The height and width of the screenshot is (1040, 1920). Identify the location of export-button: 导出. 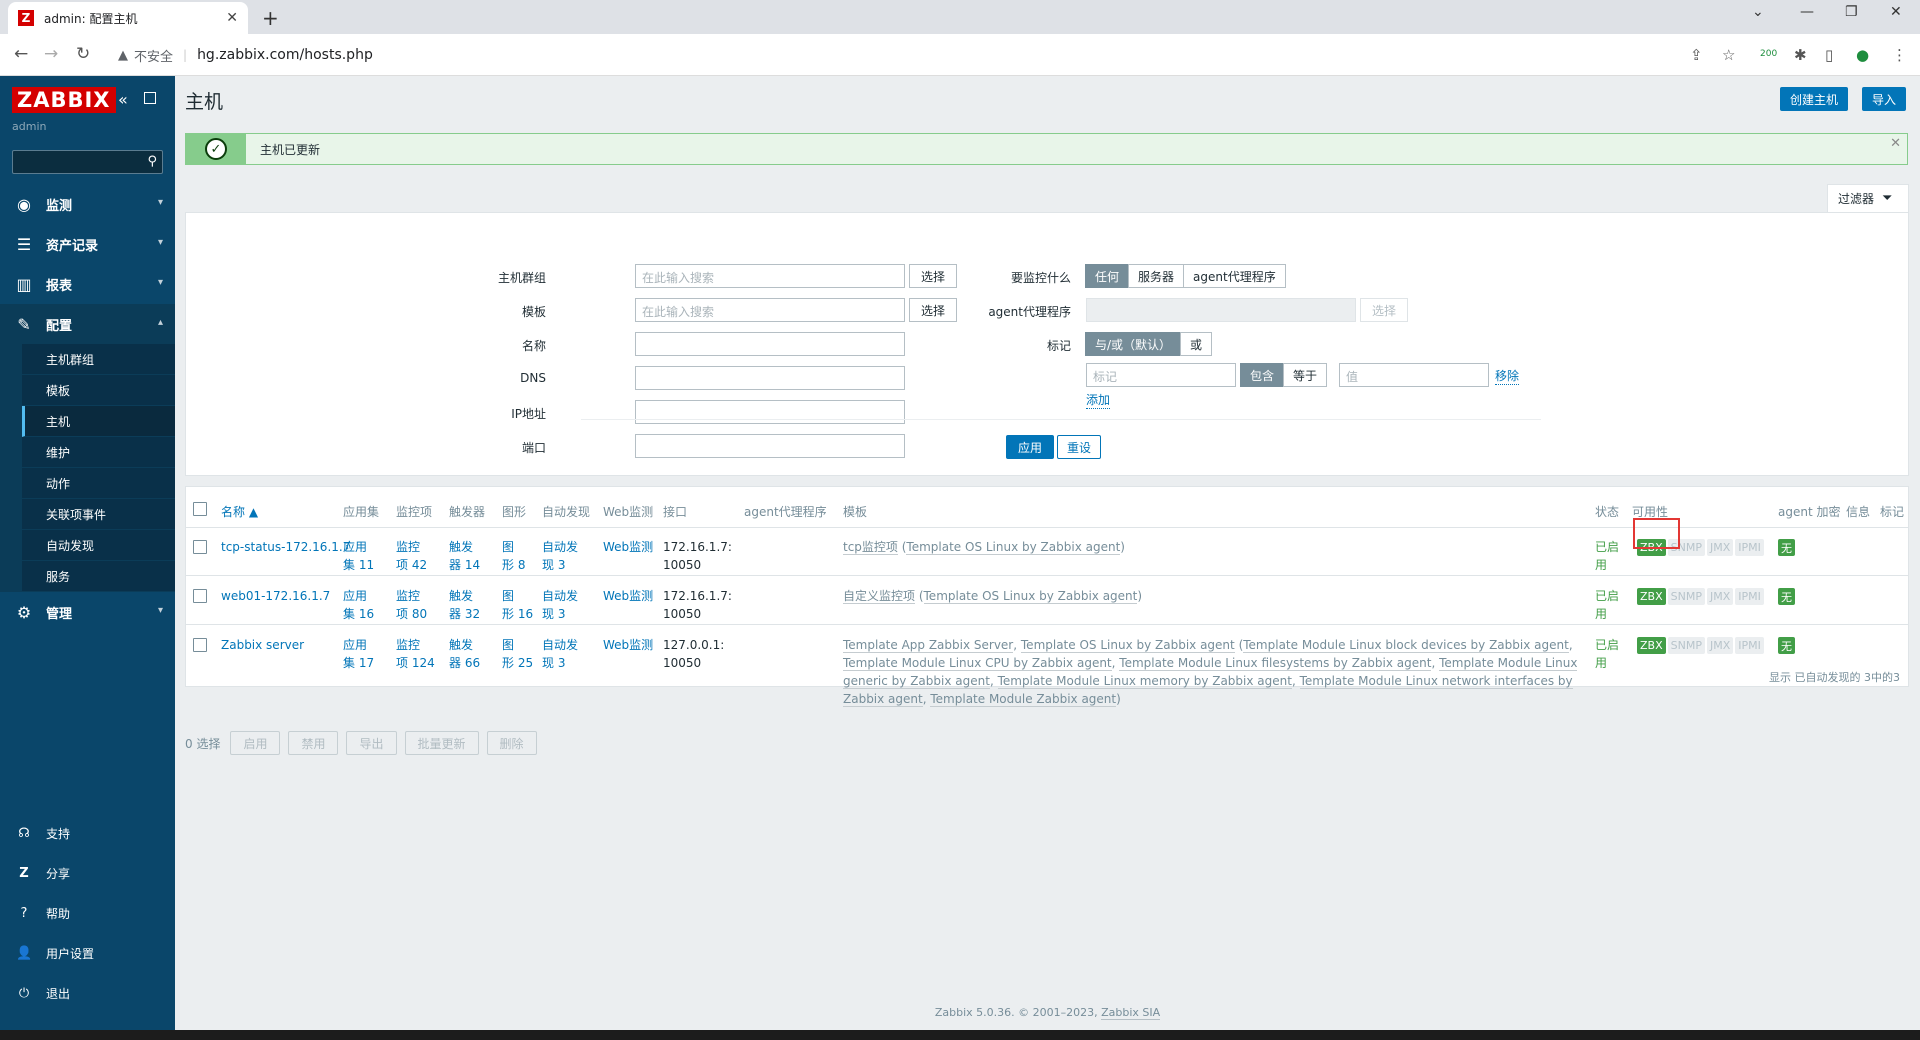
(371, 743).